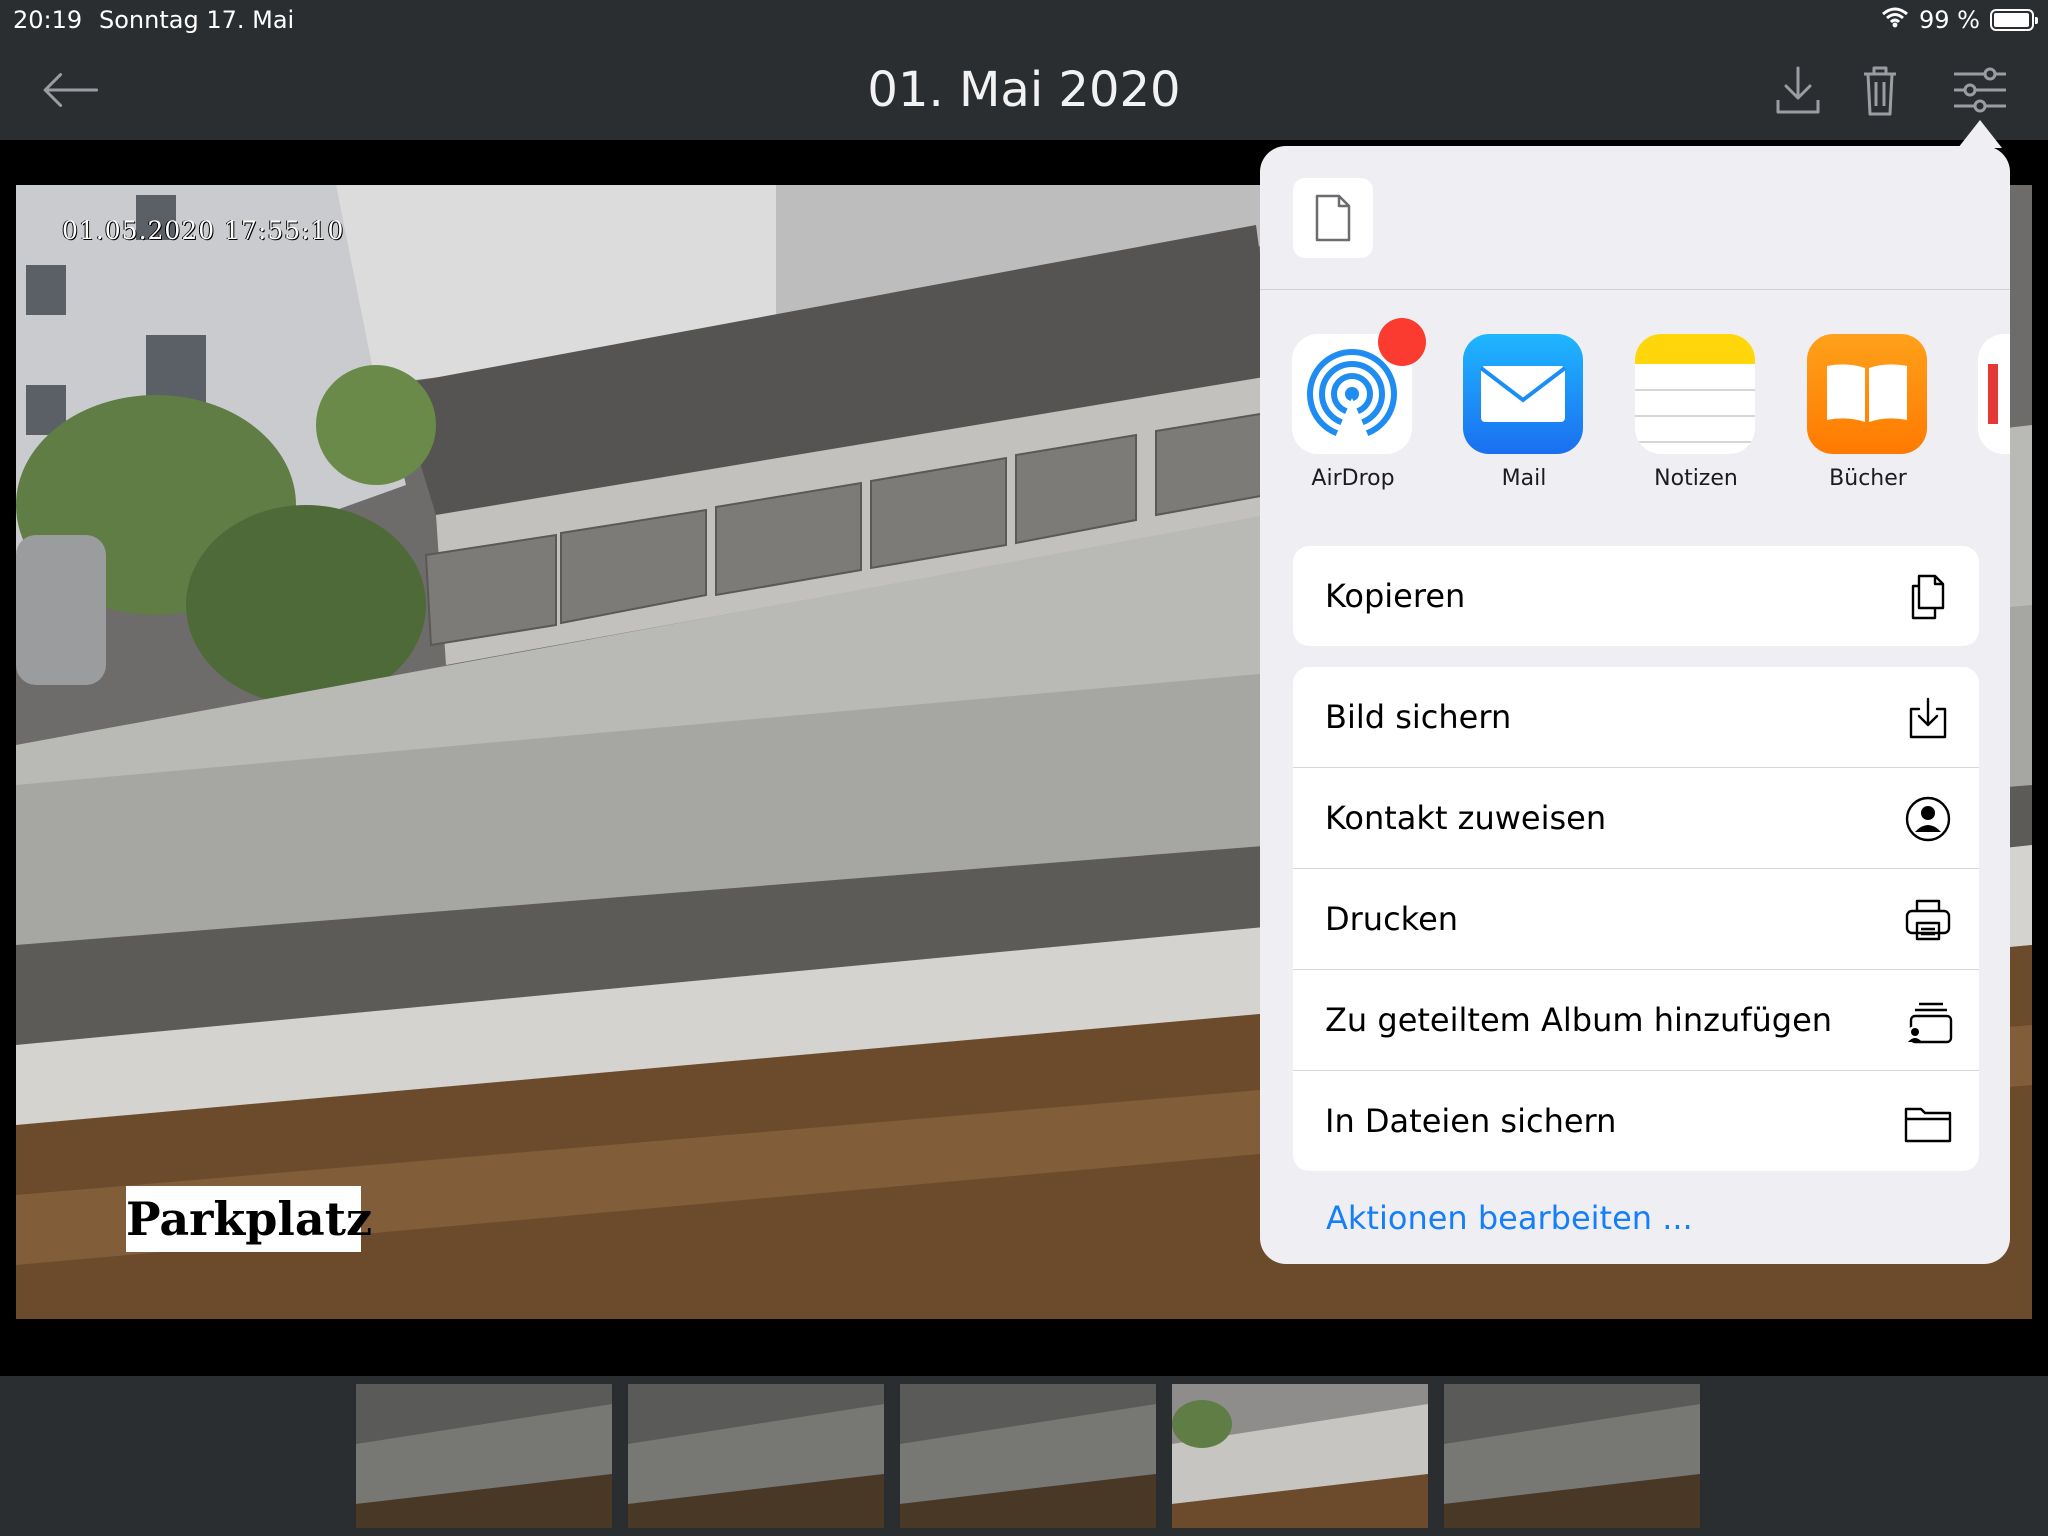  I want to click on mail-icon, so click(1523, 394).